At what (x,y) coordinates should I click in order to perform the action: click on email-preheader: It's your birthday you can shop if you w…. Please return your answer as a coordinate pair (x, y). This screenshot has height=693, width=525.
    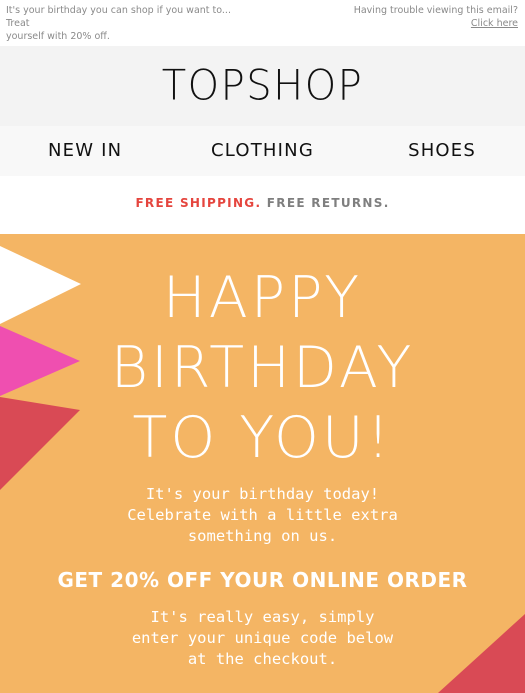
    Looking at the image, I should click on (262, 23).